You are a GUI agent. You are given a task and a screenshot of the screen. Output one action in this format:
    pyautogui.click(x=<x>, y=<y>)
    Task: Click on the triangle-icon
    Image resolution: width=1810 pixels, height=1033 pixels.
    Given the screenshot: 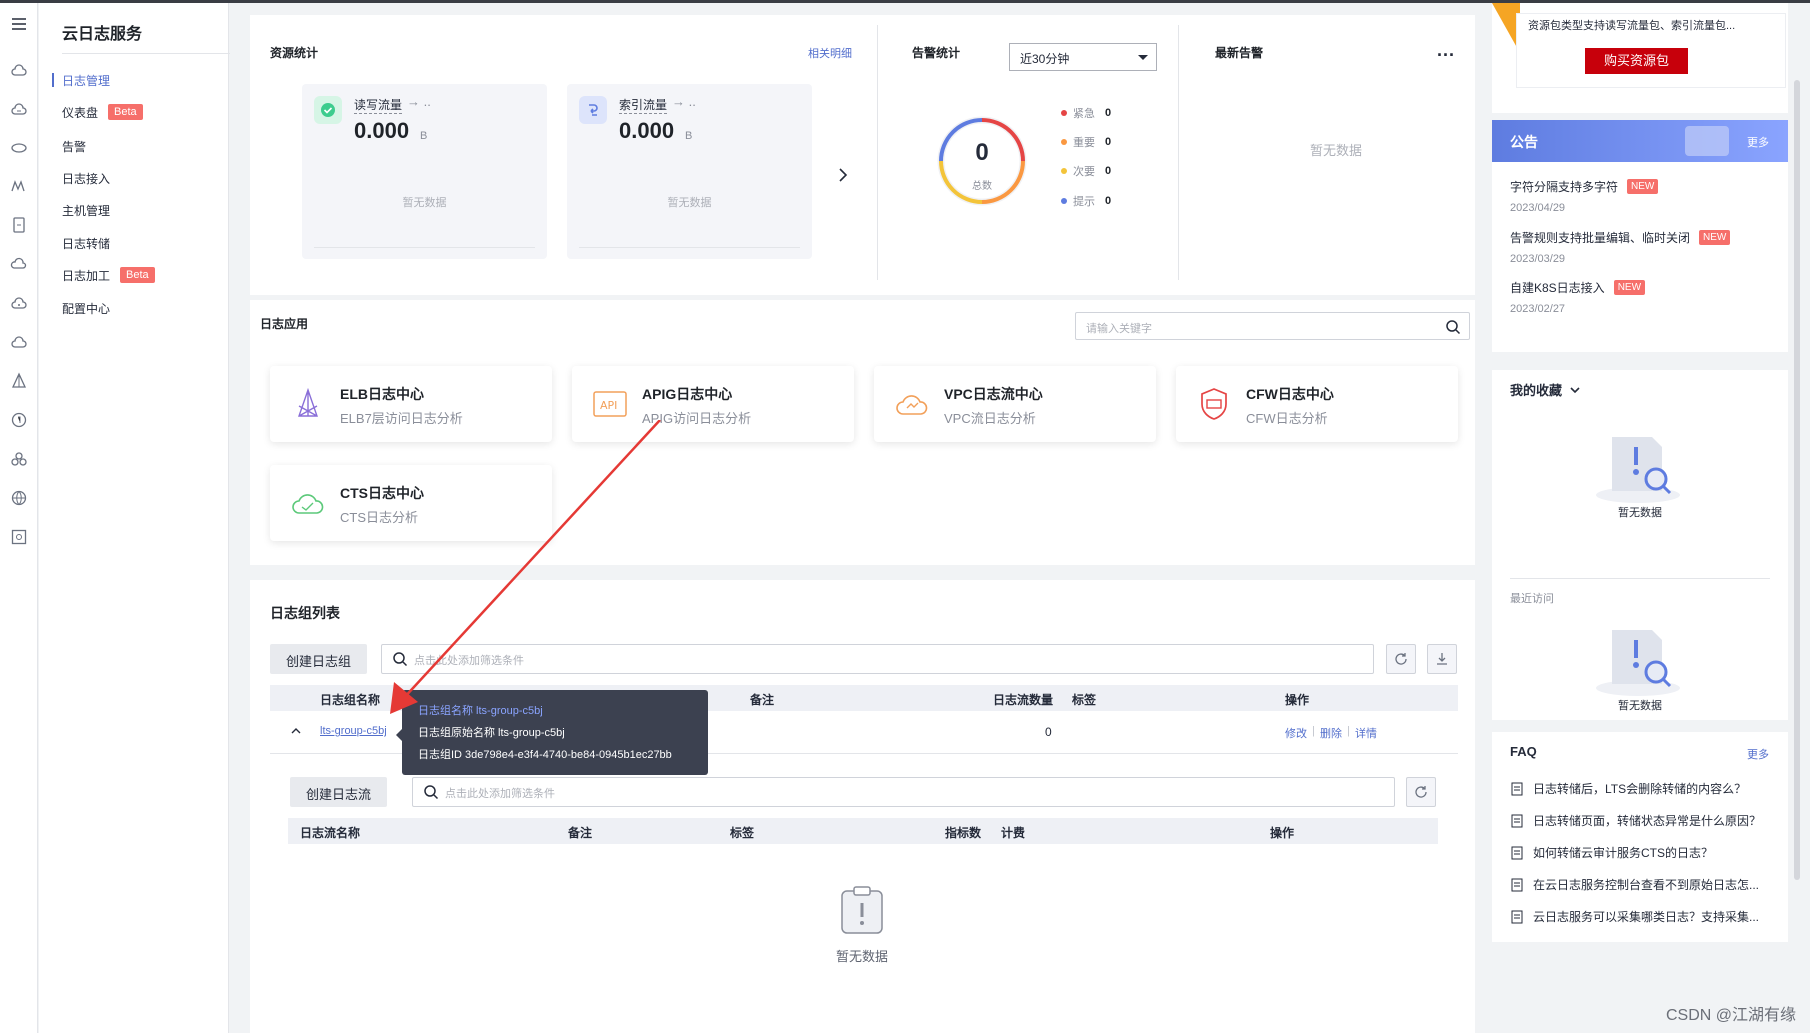 What is the action you would take?
    pyautogui.click(x=19, y=381)
    